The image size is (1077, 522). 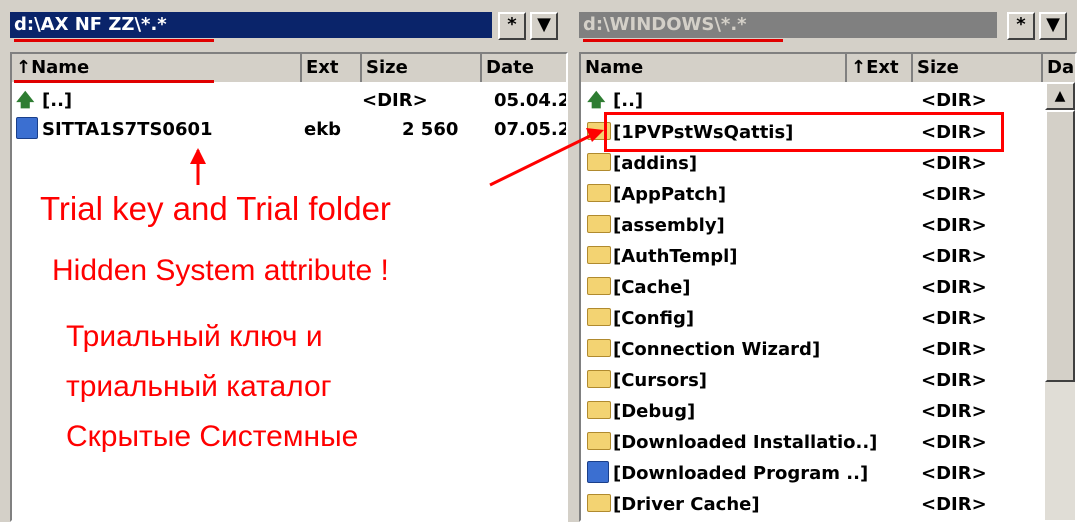 What do you see at coordinates (194, 336) in the screenshot?
I see `annotation-line-3: Триальный ключ и` at bounding box center [194, 336].